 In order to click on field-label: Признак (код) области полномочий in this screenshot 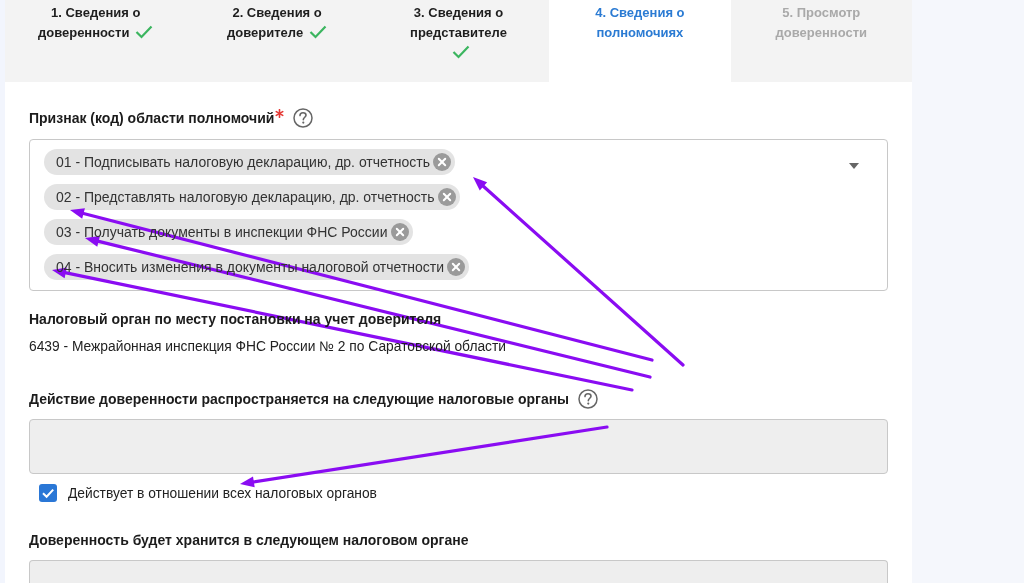, I will do `click(152, 118)`.